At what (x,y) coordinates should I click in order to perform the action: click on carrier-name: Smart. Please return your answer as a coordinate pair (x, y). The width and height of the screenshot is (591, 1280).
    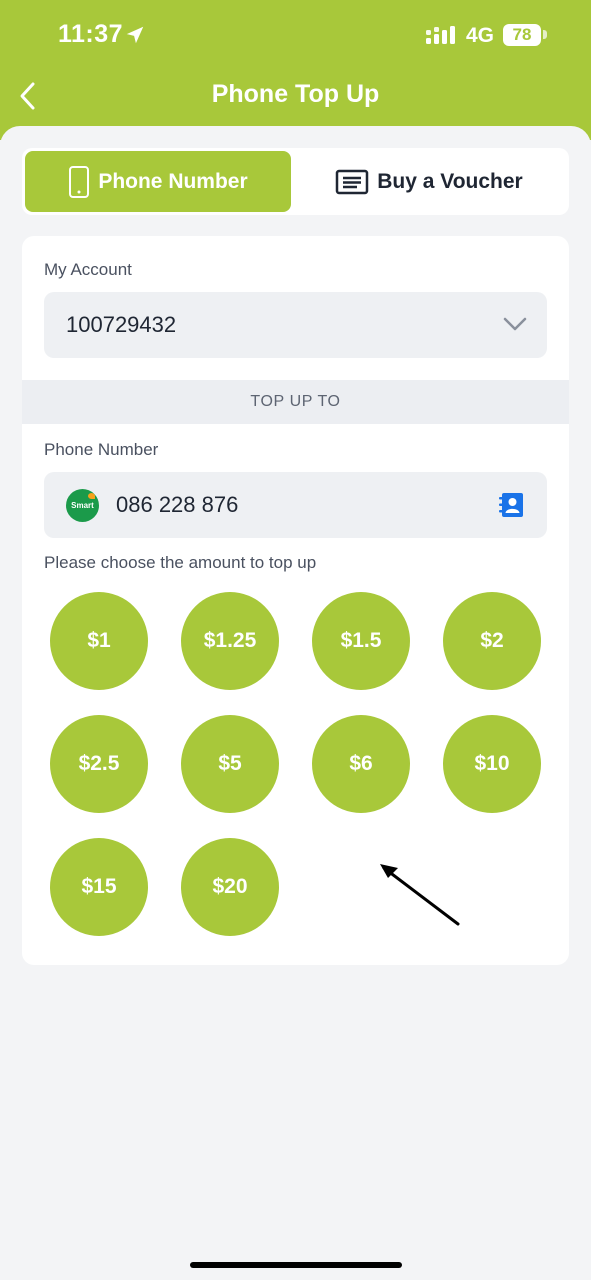
    Looking at the image, I should click on (82, 505).